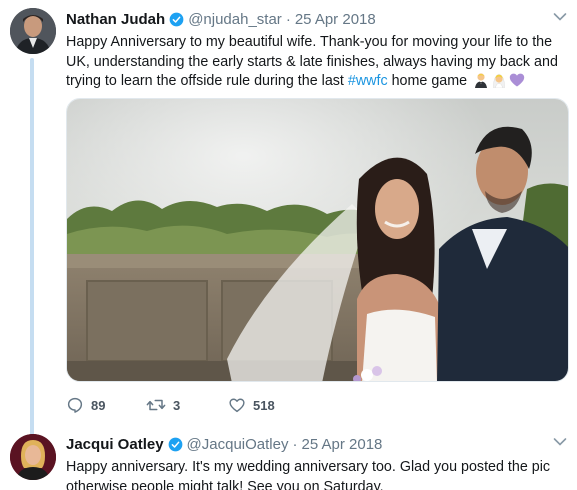 The height and width of the screenshot is (490, 577). I want to click on retweet-count: 3, so click(177, 405).